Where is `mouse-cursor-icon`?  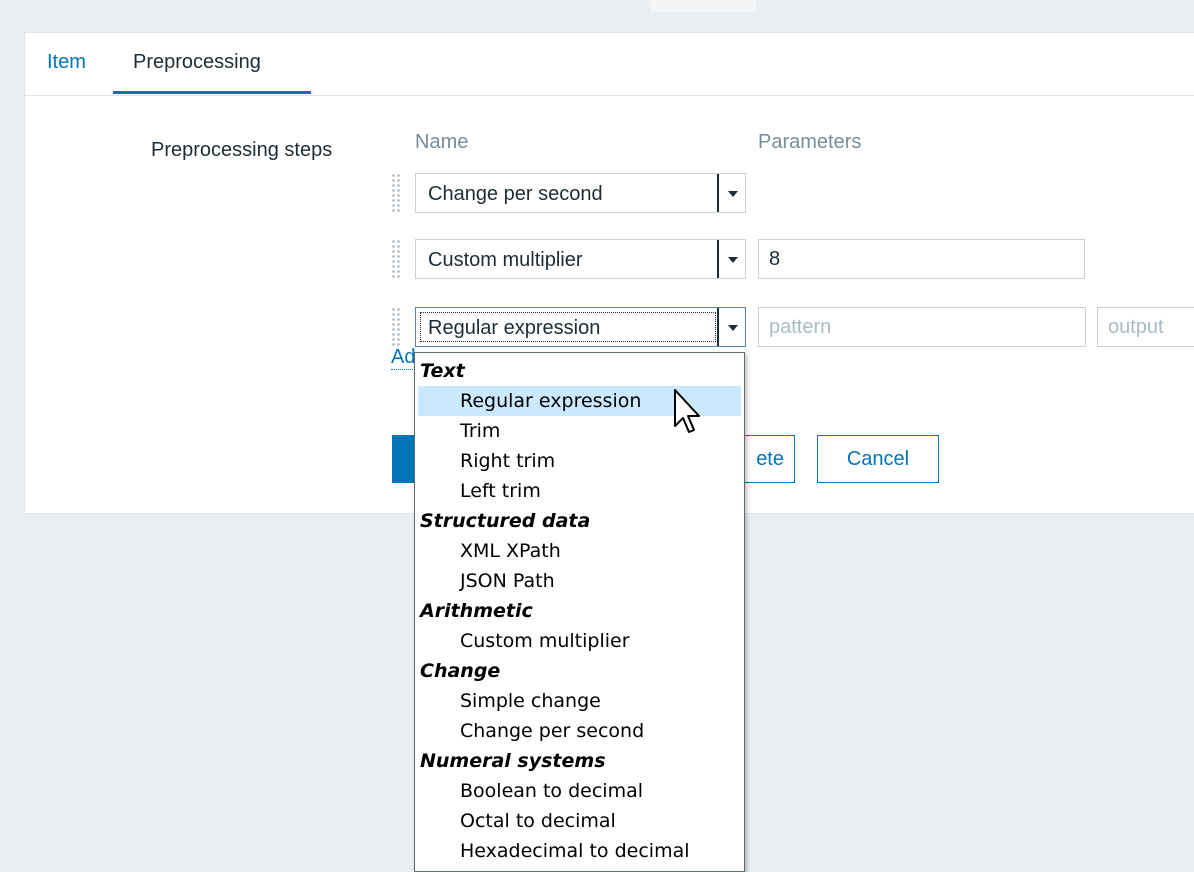
mouse-cursor-icon is located at coordinates (687, 411).